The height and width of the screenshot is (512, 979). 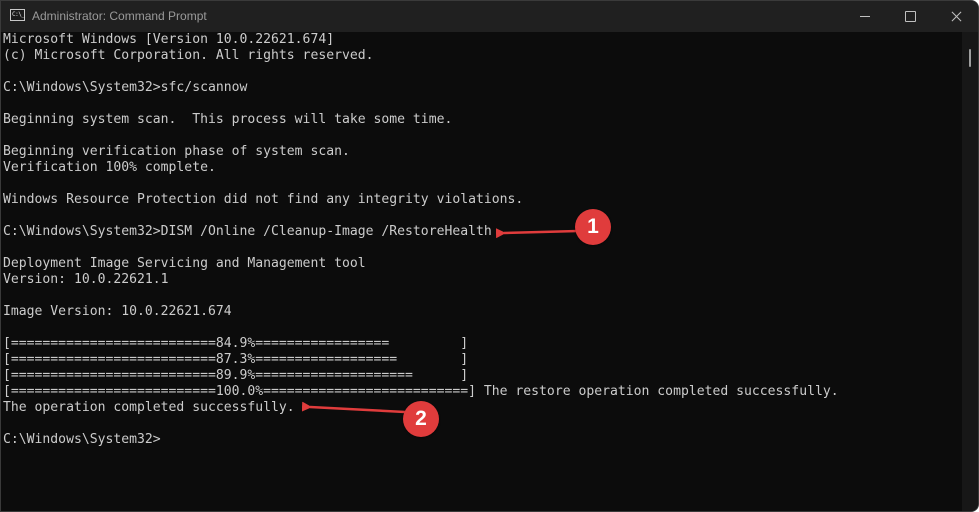 I want to click on maximize-icon, so click(x=910, y=16).